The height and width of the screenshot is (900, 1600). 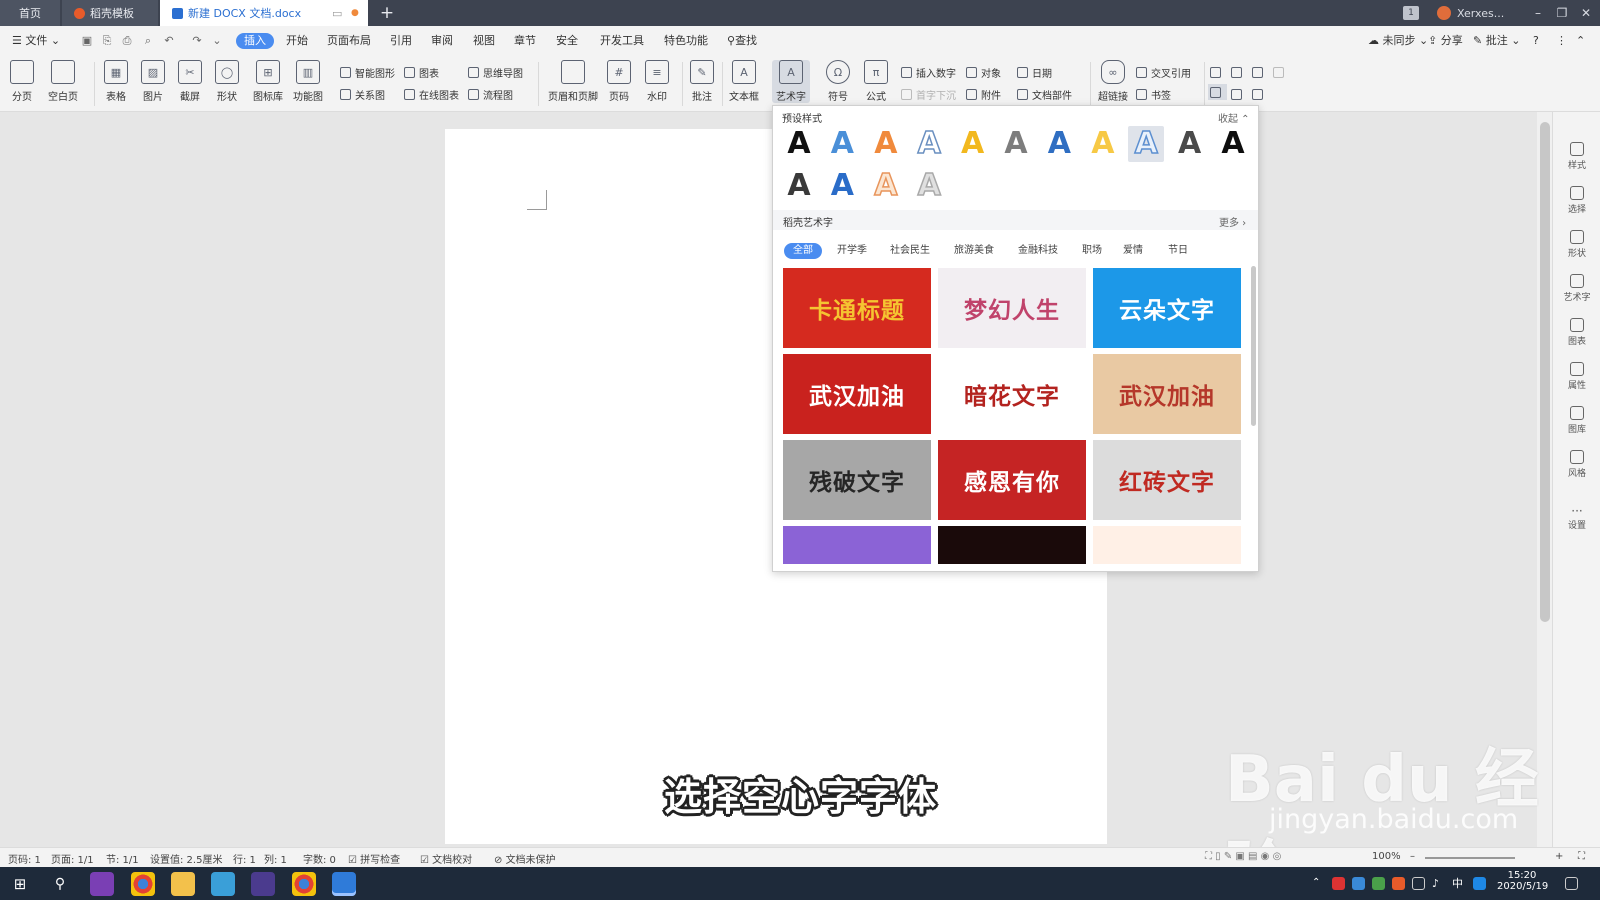 What do you see at coordinates (297, 41) in the screenshot?
I see `menu-home: 开始` at bounding box center [297, 41].